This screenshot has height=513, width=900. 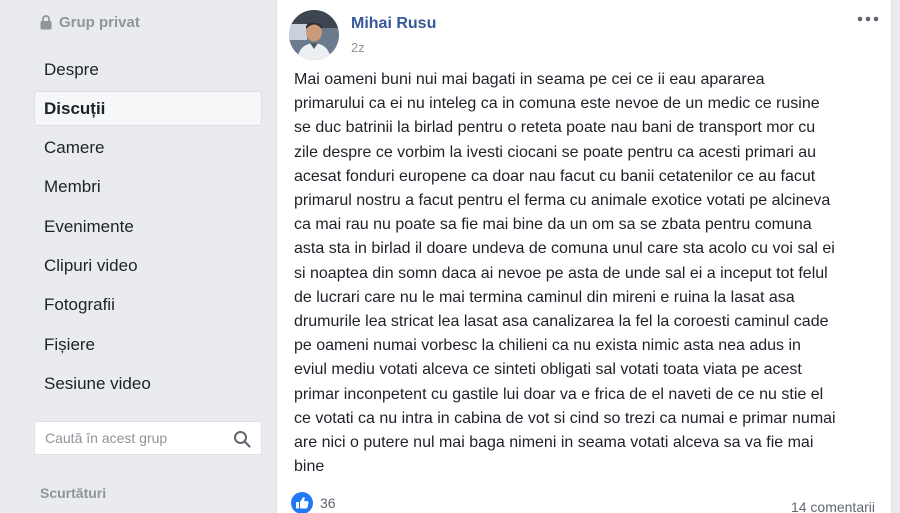 I want to click on lock-icon, so click(x=46, y=22).